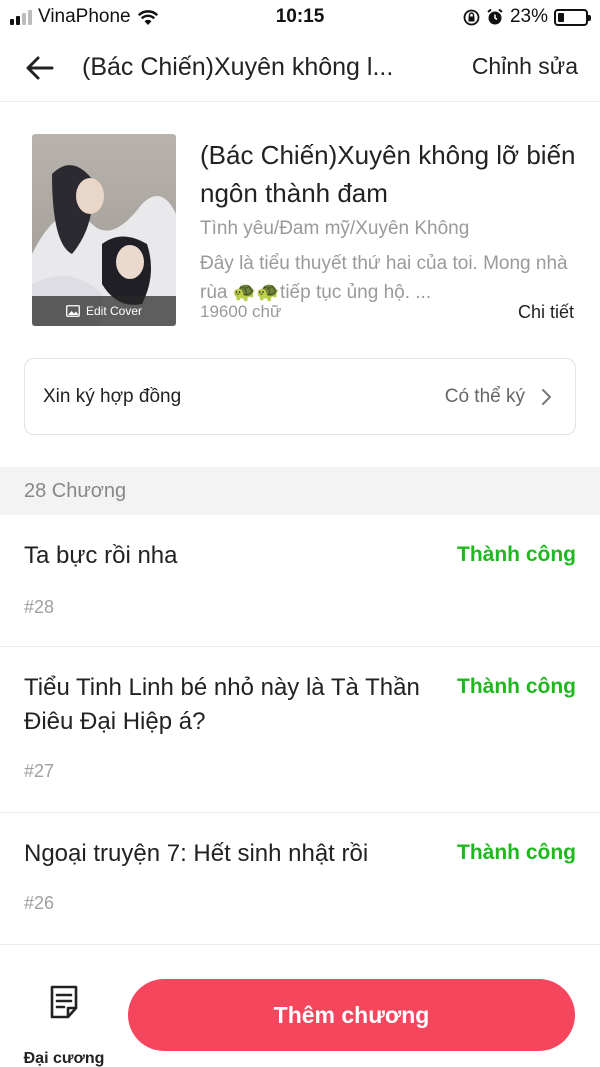 The image size is (600, 1067). Describe the element at coordinates (104, 230) in the screenshot. I see `book-cover: Edit Cover` at that location.